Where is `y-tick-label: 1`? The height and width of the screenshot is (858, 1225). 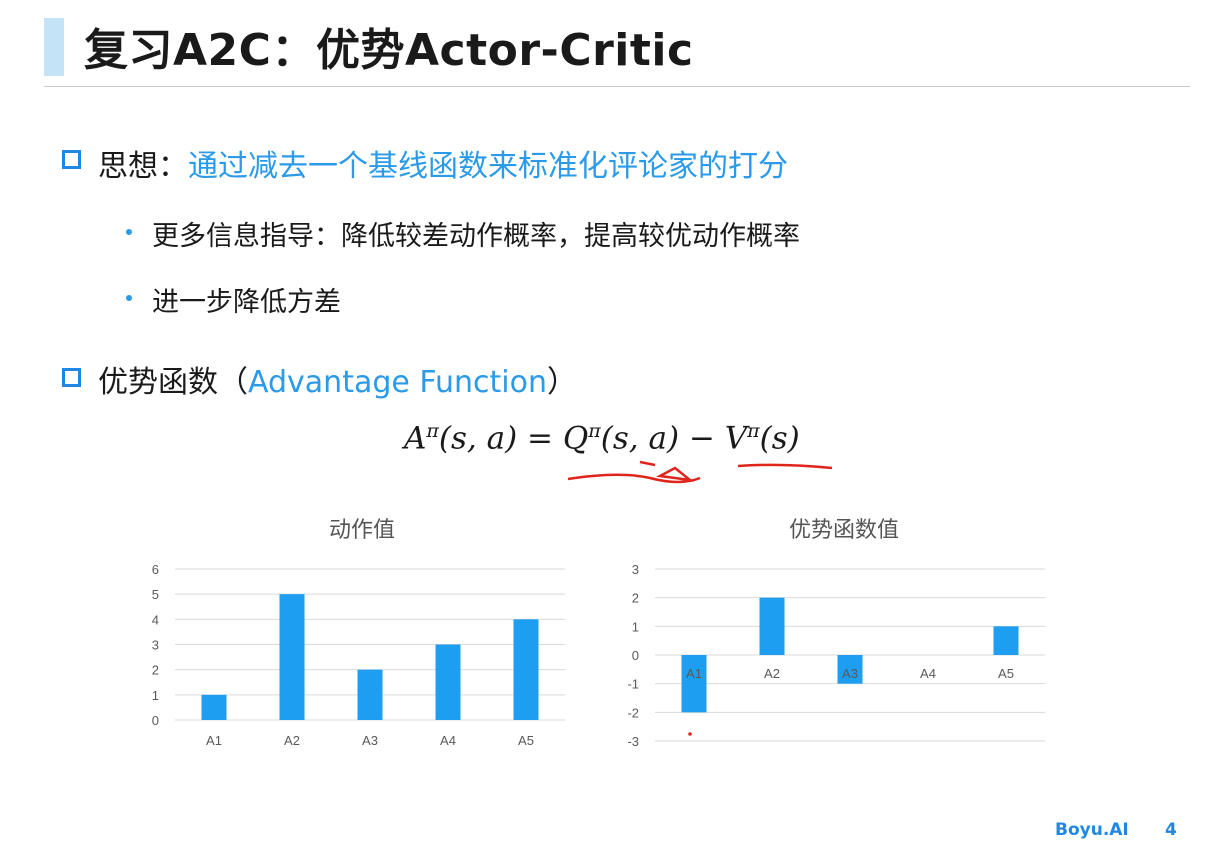 y-tick-label: 1 is located at coordinates (635, 626).